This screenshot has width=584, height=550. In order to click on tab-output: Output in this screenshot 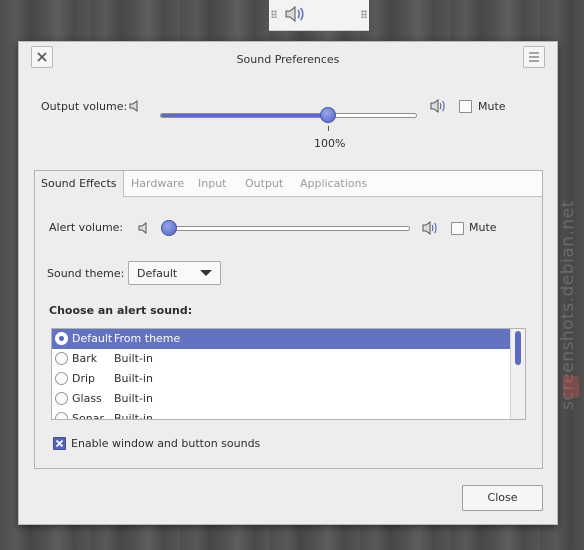, I will do `click(264, 183)`.